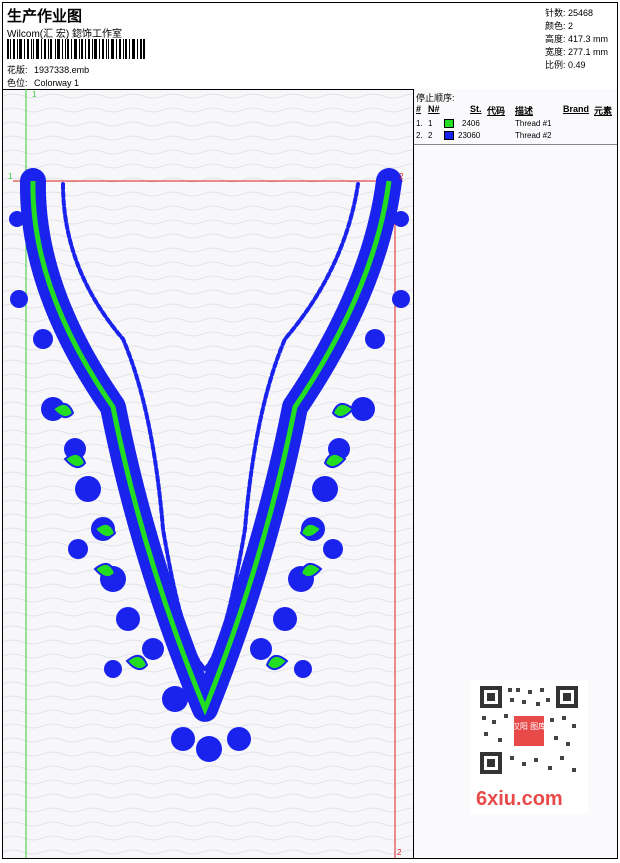  I want to click on stop-row-index: 2., so click(419, 135).